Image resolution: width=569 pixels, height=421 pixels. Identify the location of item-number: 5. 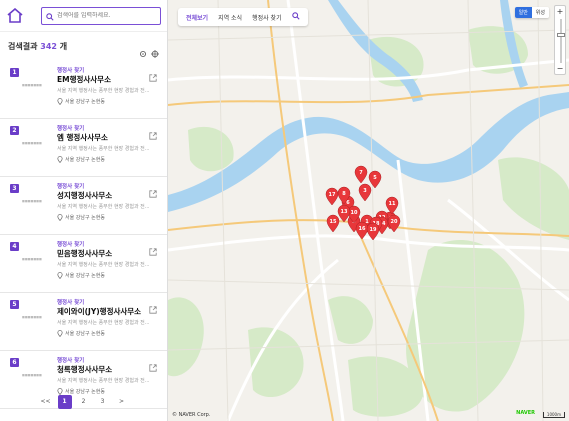
(14, 304).